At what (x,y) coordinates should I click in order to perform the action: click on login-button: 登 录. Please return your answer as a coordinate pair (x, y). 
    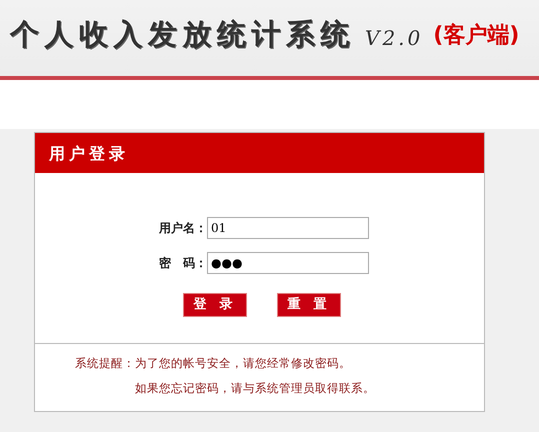
    Looking at the image, I should click on (215, 305).